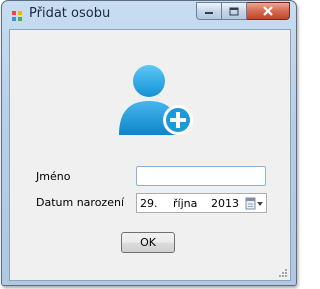 The height and width of the screenshot is (289, 320). I want to click on name-input, so click(201, 176).